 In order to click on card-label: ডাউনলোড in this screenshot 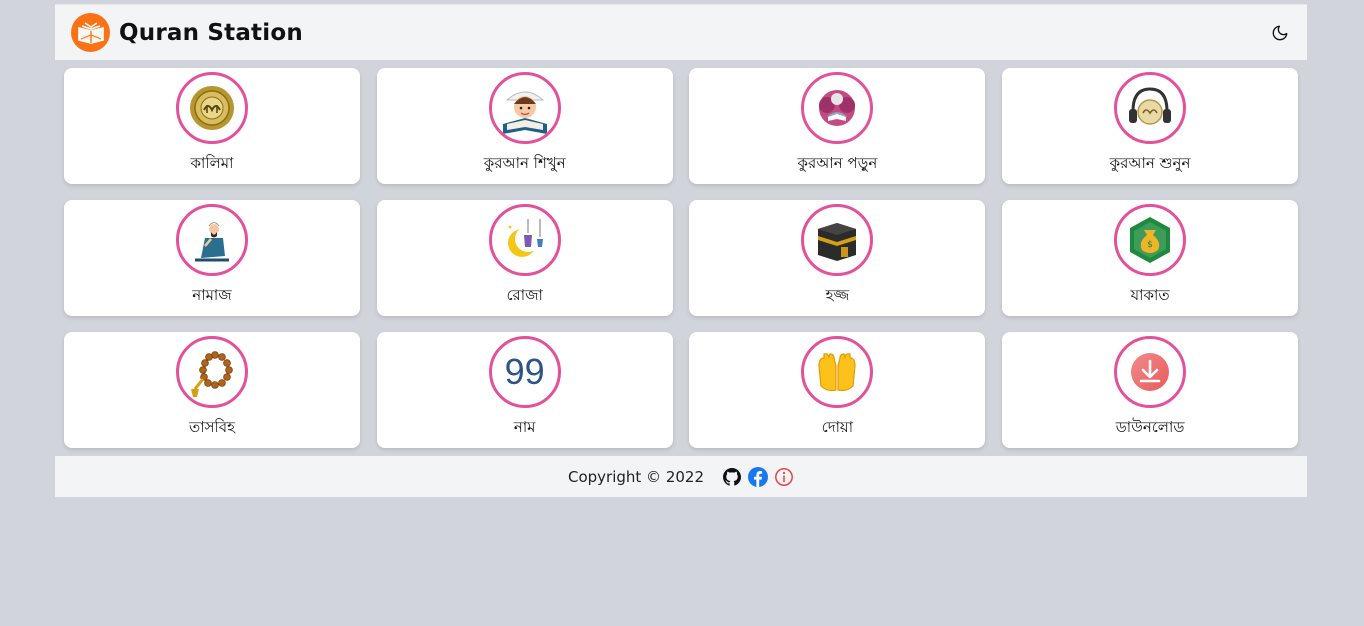, I will do `click(1150, 427)`.